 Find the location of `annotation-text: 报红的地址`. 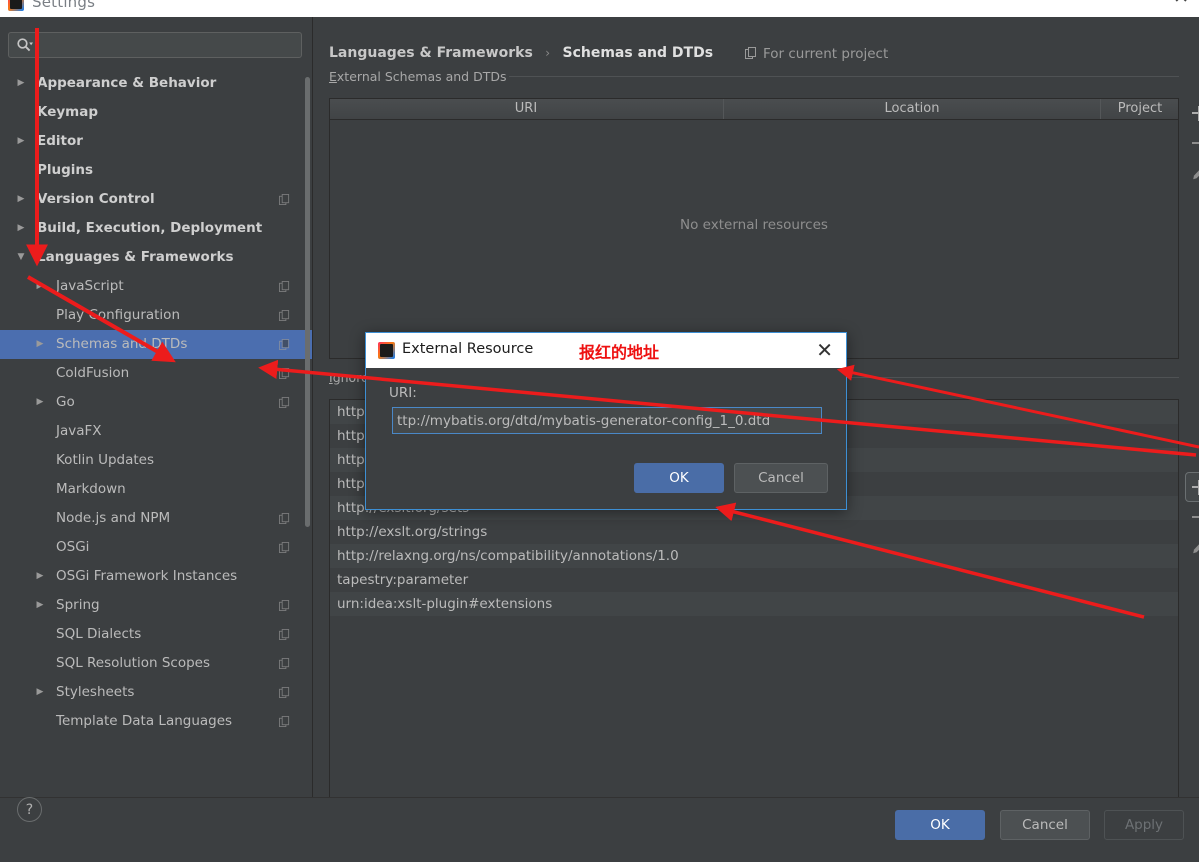

annotation-text: 报红的地址 is located at coordinates (619, 352).